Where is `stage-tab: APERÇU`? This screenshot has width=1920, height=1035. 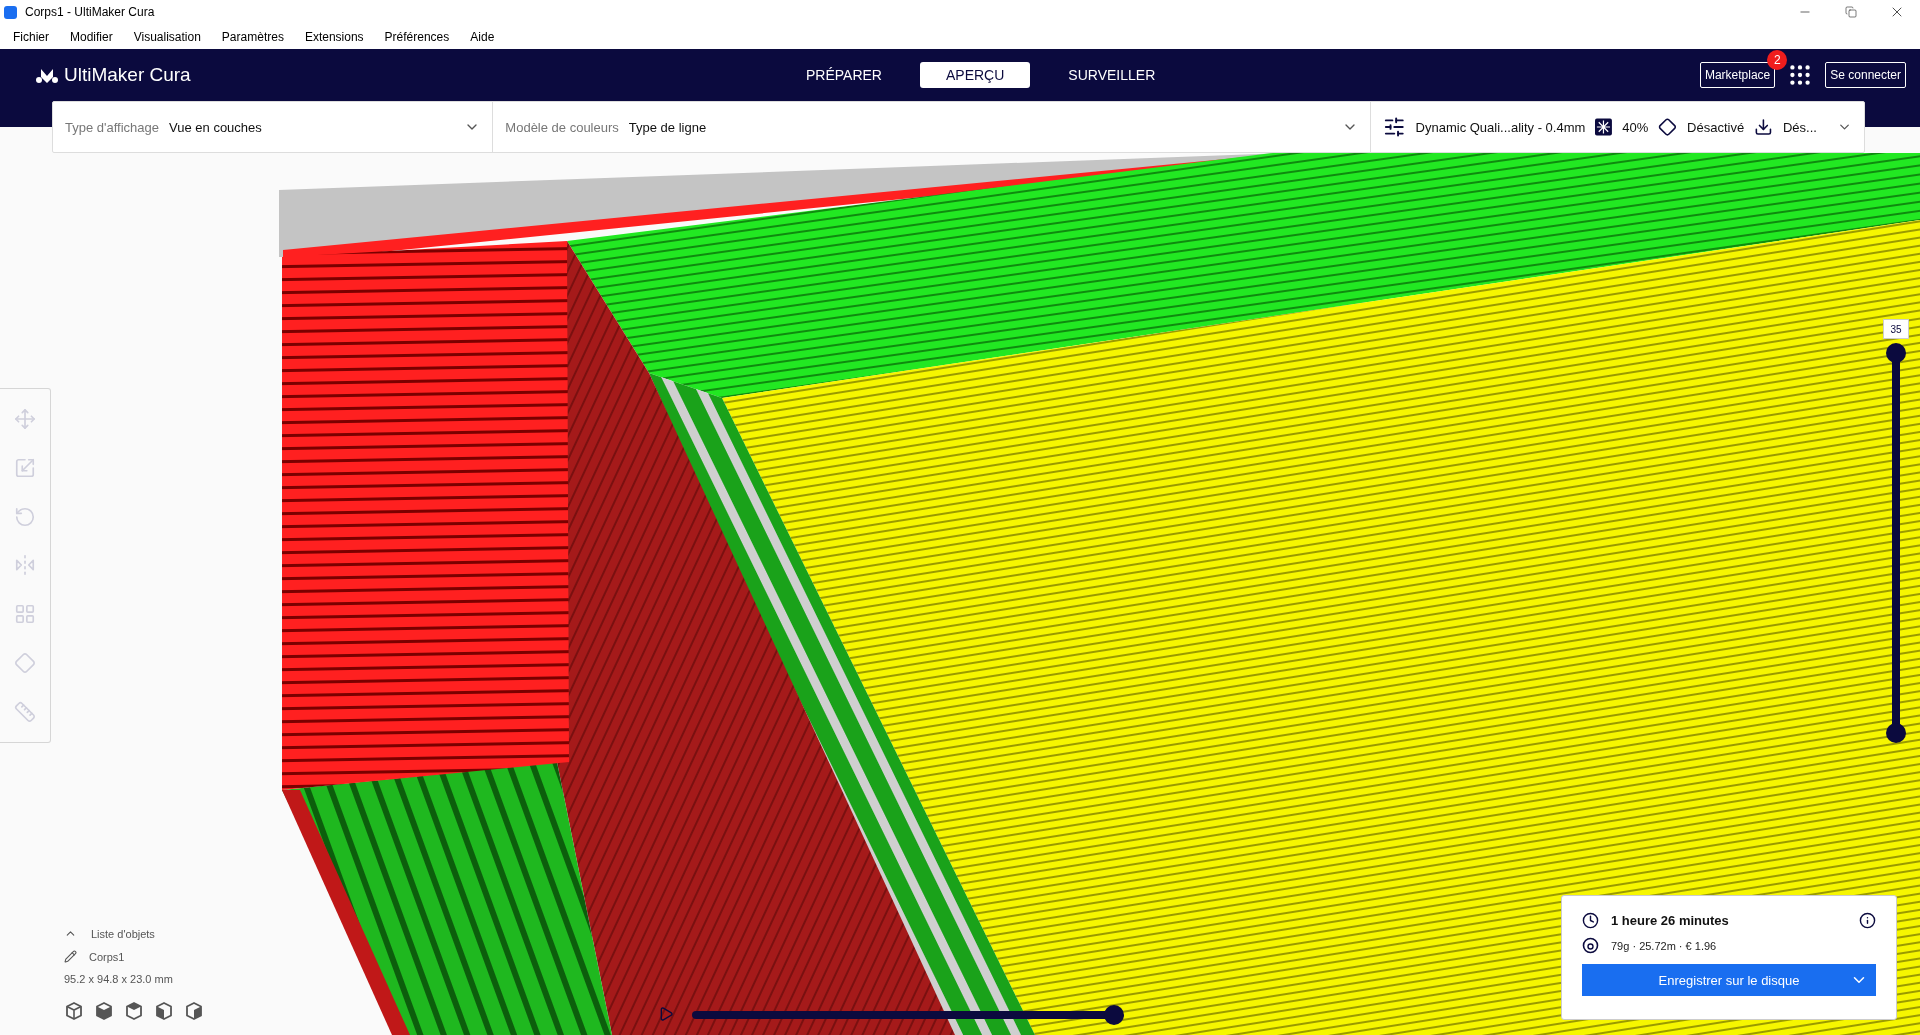
stage-tab: APERÇU is located at coordinates (975, 75).